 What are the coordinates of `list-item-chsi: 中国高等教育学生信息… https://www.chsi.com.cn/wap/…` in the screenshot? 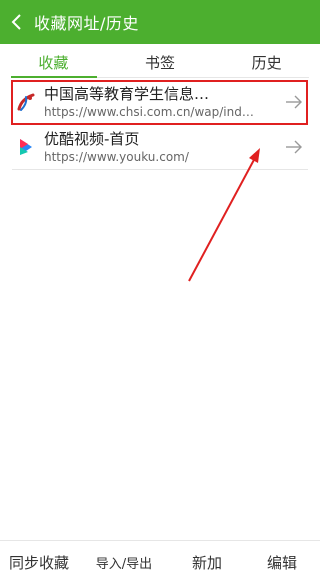 It's located at (160, 102).